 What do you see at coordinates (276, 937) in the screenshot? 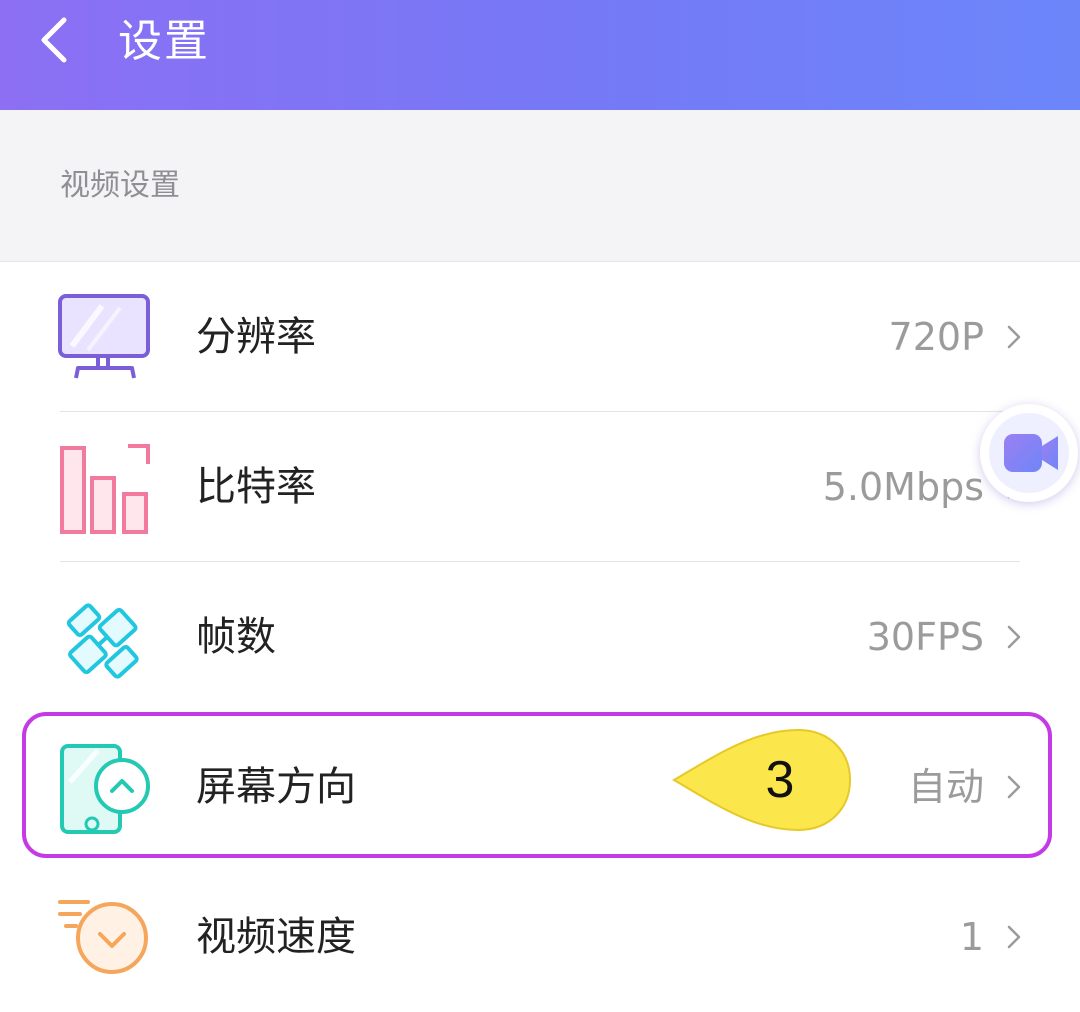
I see `setting-label-speed: 视频速度` at bounding box center [276, 937].